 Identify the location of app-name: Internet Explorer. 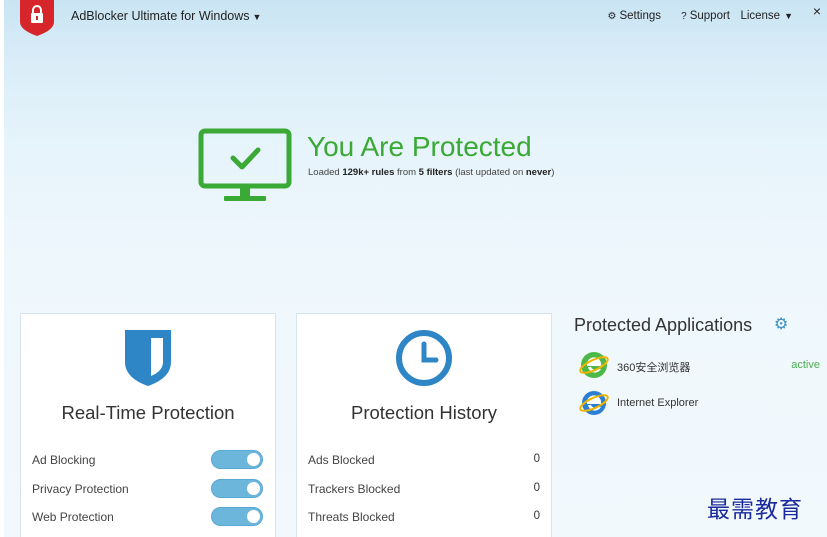
(658, 403).